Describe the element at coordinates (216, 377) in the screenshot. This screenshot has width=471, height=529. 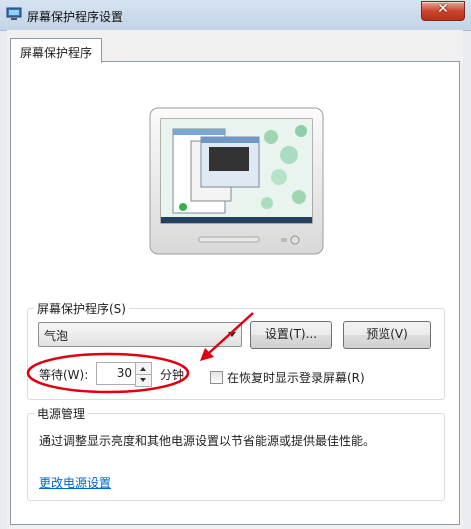
I see `resume-login-checkbox` at that location.